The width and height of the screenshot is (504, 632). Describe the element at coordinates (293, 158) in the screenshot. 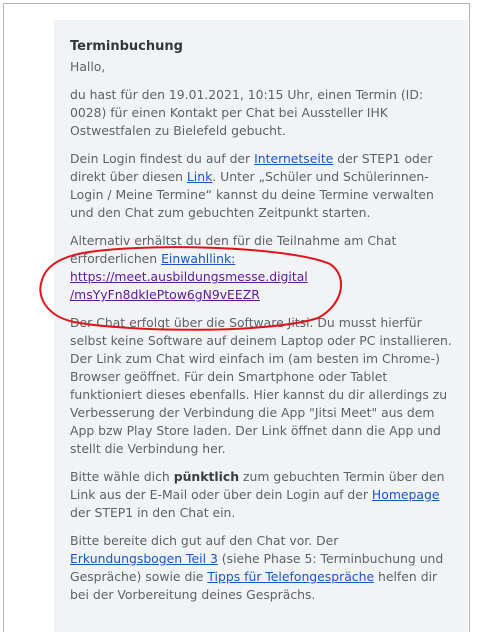

I see `website-link: Internetseite` at that location.